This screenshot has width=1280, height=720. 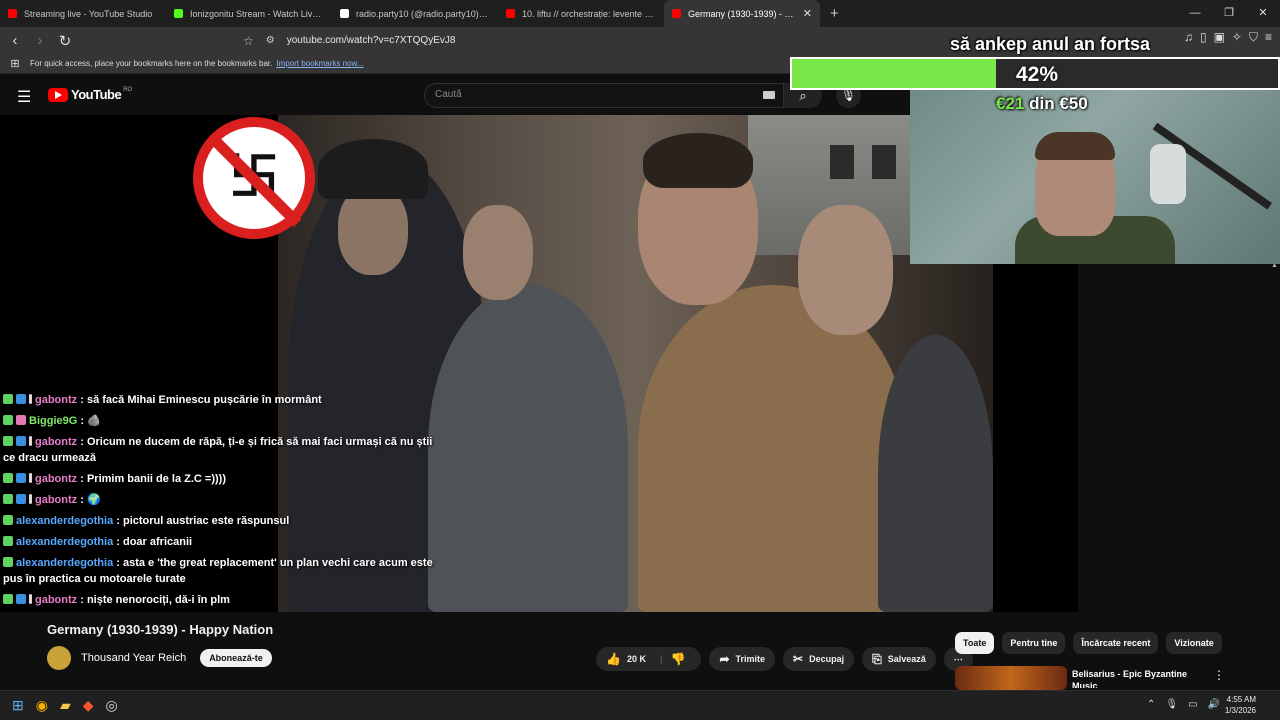 I want to click on network-icon: ▭, so click(x=1192, y=704).